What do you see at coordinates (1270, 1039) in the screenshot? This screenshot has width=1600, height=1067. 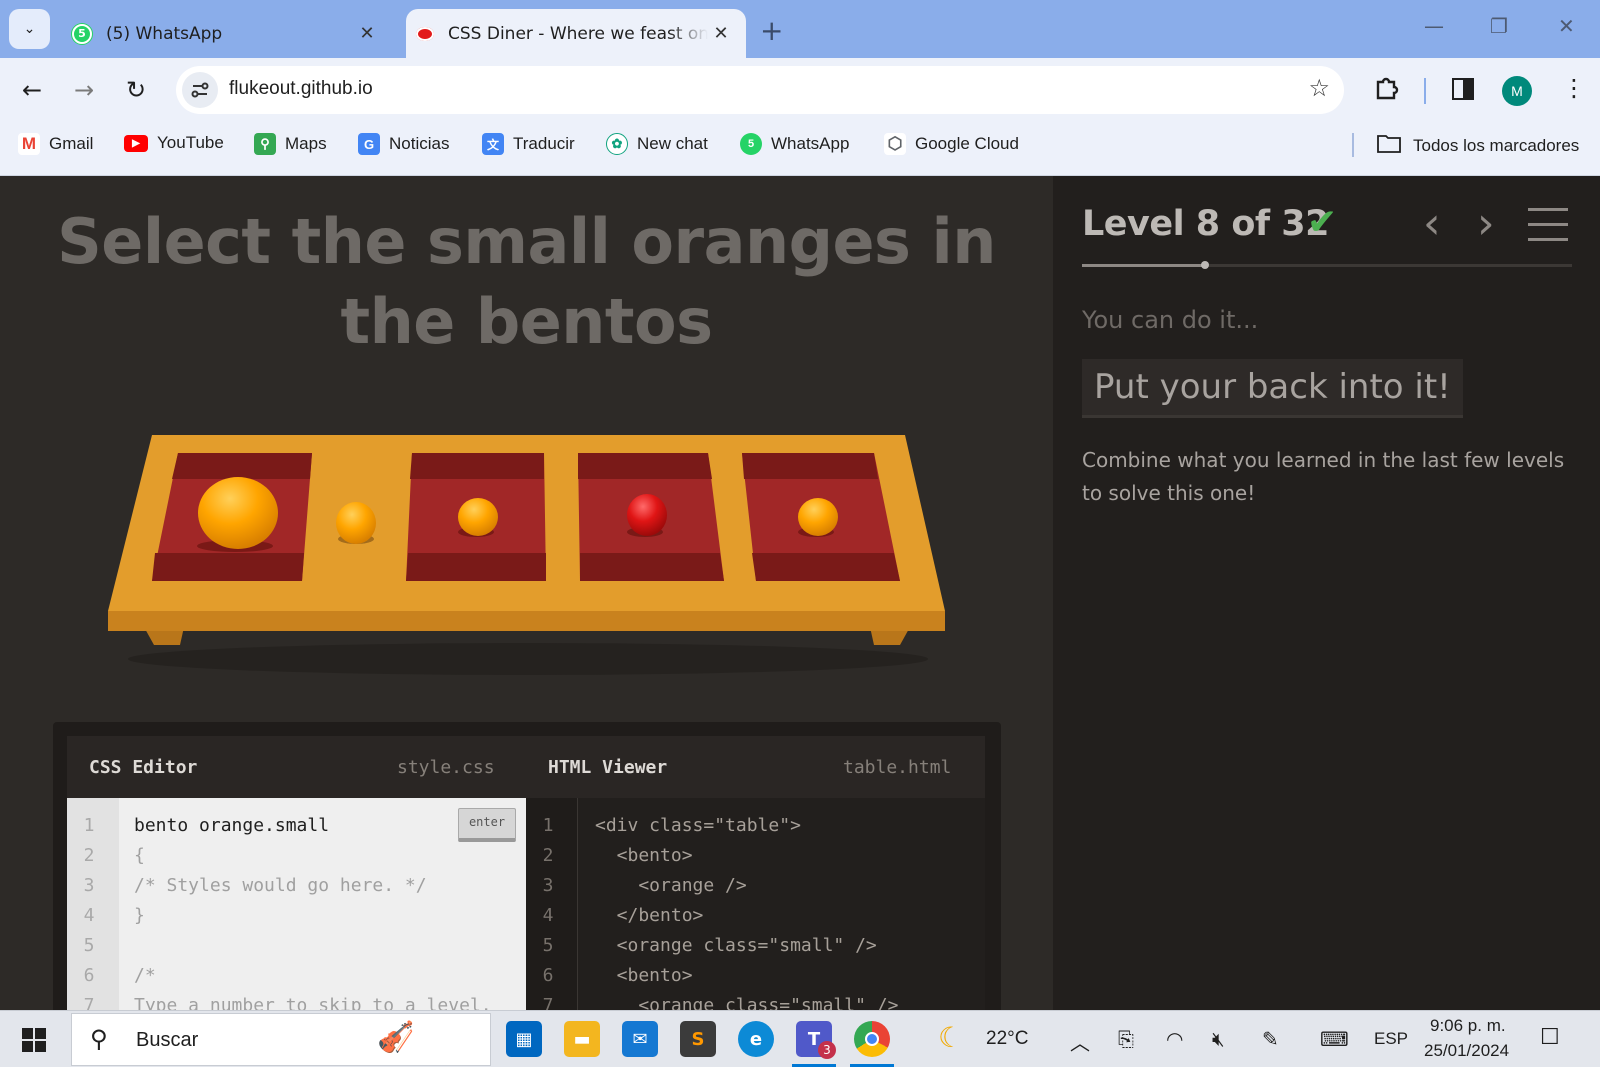 I see `pen-icon: ✎` at bounding box center [1270, 1039].